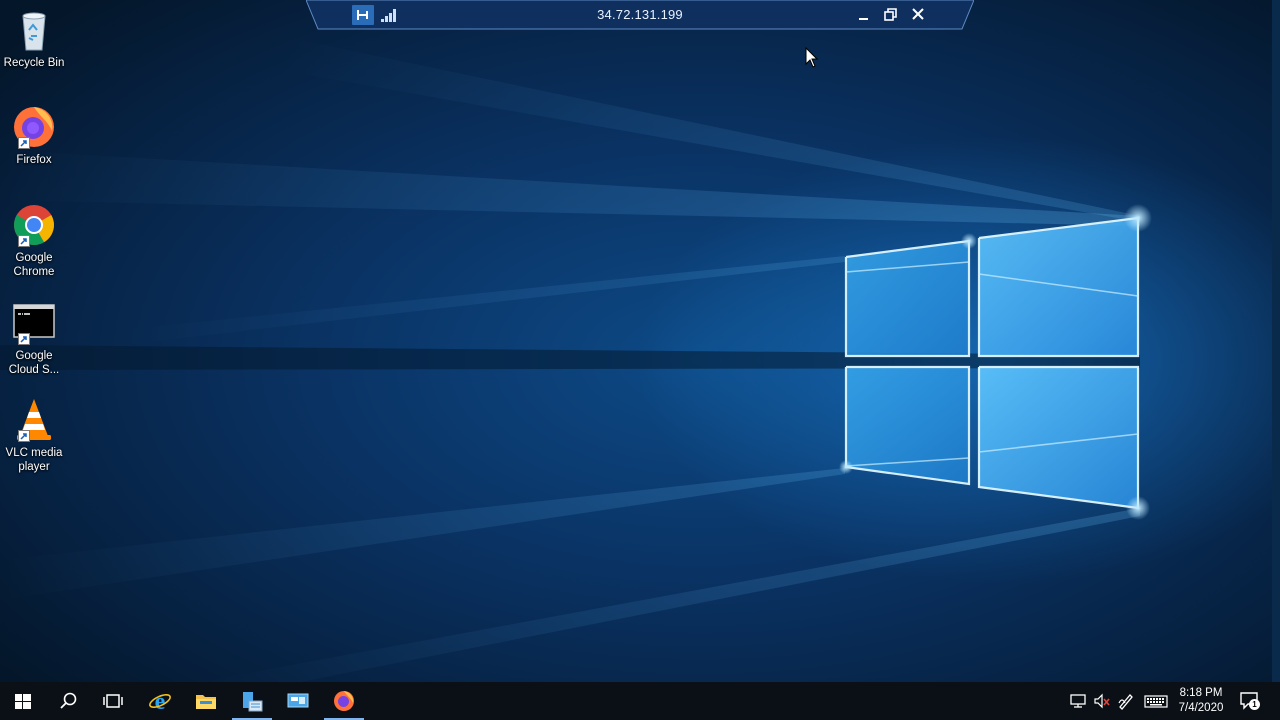 This screenshot has width=1280, height=720. I want to click on close-button, so click(918, 15).